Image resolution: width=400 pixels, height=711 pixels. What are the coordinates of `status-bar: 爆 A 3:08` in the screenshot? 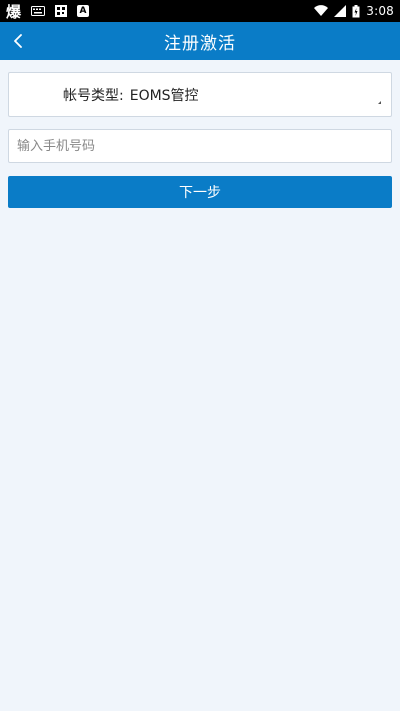 It's located at (200, 11).